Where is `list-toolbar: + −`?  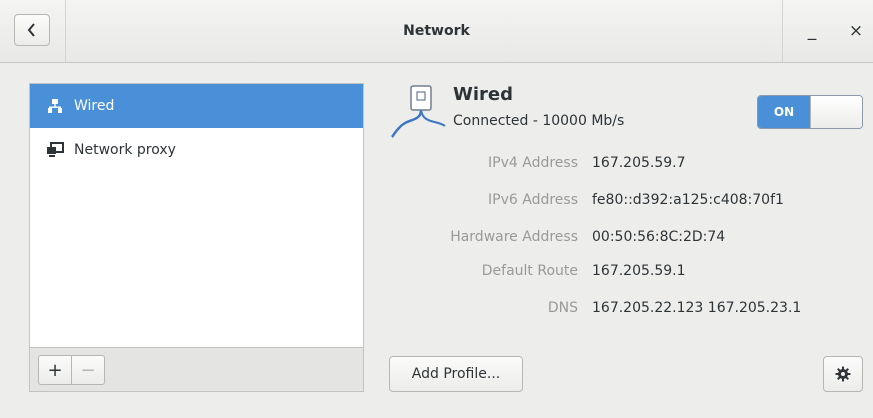
list-toolbar: + − is located at coordinates (196, 369).